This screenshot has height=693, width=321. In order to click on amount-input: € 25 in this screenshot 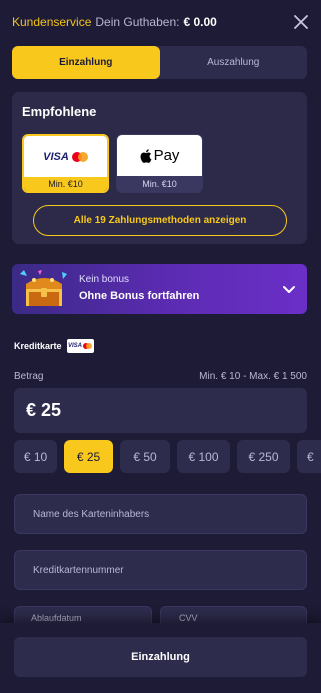, I will do `click(160, 410)`.